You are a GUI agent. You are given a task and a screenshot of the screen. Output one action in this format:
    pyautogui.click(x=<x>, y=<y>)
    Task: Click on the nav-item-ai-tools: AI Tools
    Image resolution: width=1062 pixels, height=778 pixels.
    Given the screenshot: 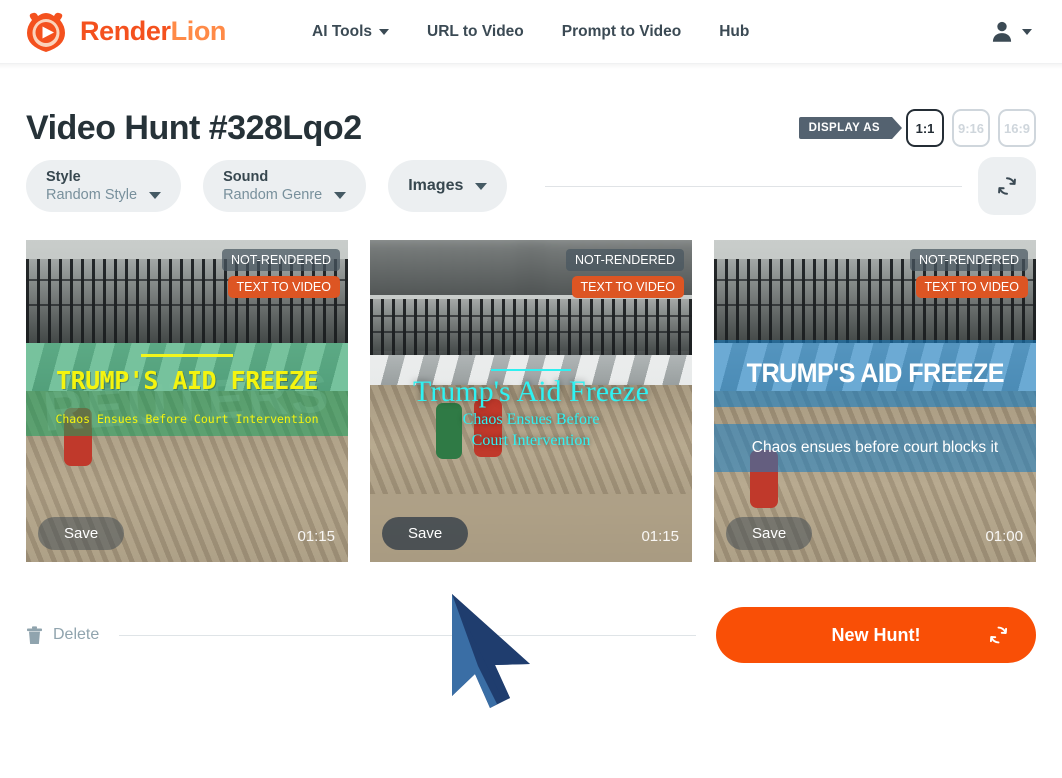 What is the action you would take?
    pyautogui.click(x=351, y=31)
    